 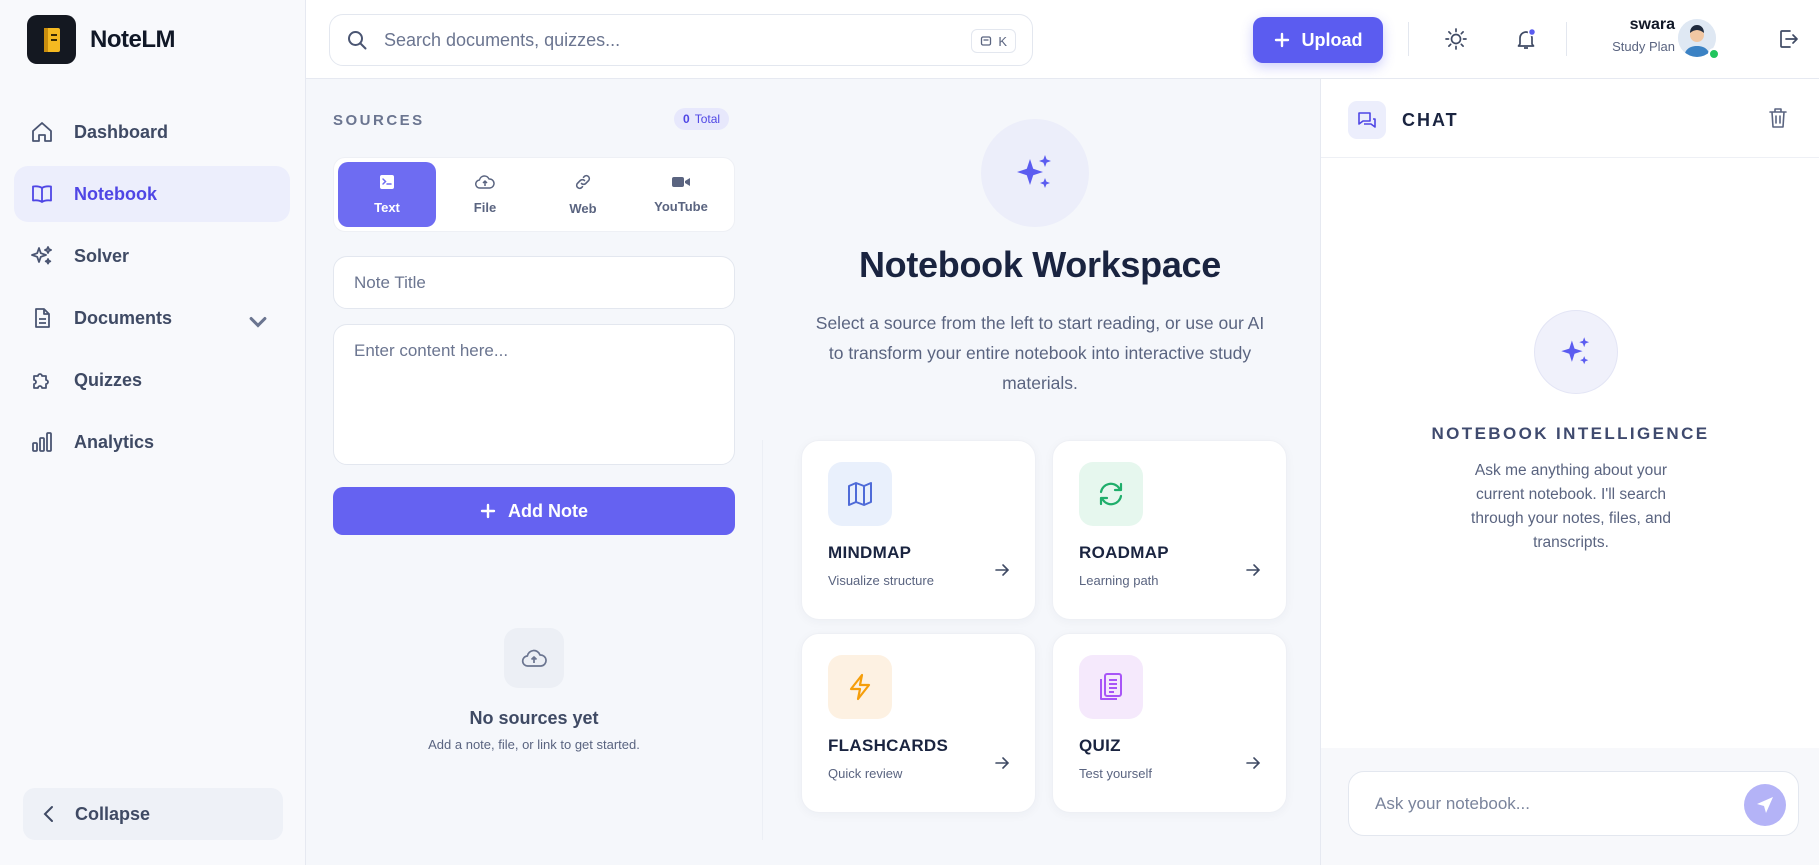 What do you see at coordinates (48, 814) in the screenshot?
I see `chevron-left-icon` at bounding box center [48, 814].